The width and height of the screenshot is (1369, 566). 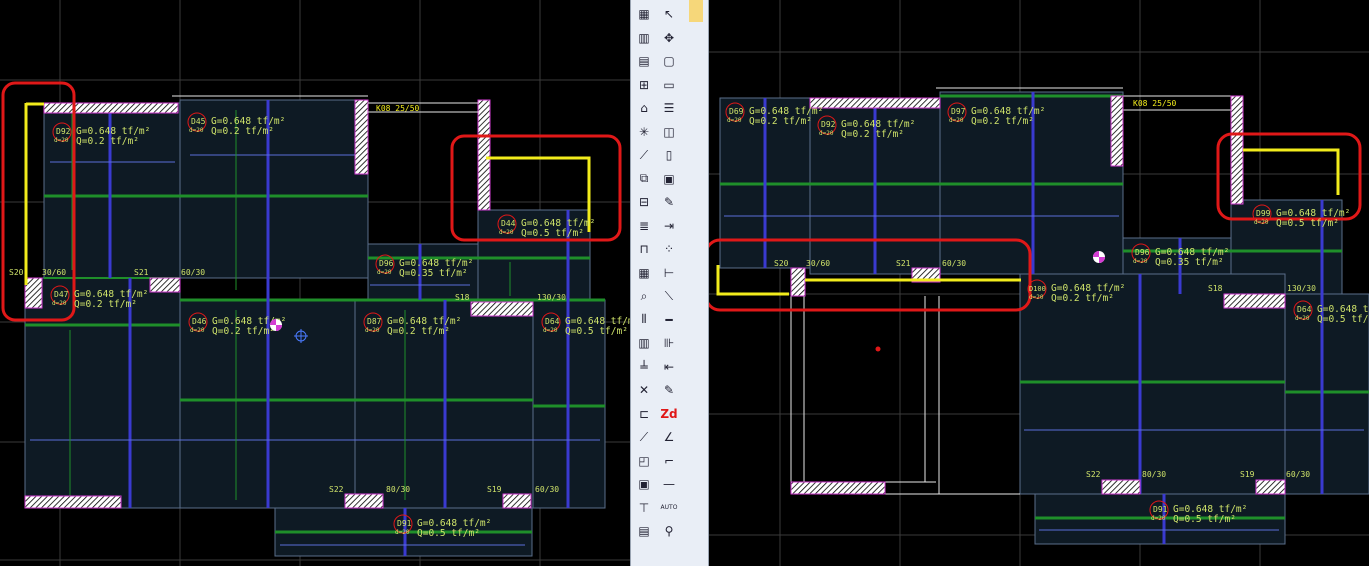 What do you see at coordinates (1301, 216) in the screenshot?
I see `slab-label: D99 d=20 G=0.648 tf/m² Q=0.5 tf/m²` at bounding box center [1301, 216].